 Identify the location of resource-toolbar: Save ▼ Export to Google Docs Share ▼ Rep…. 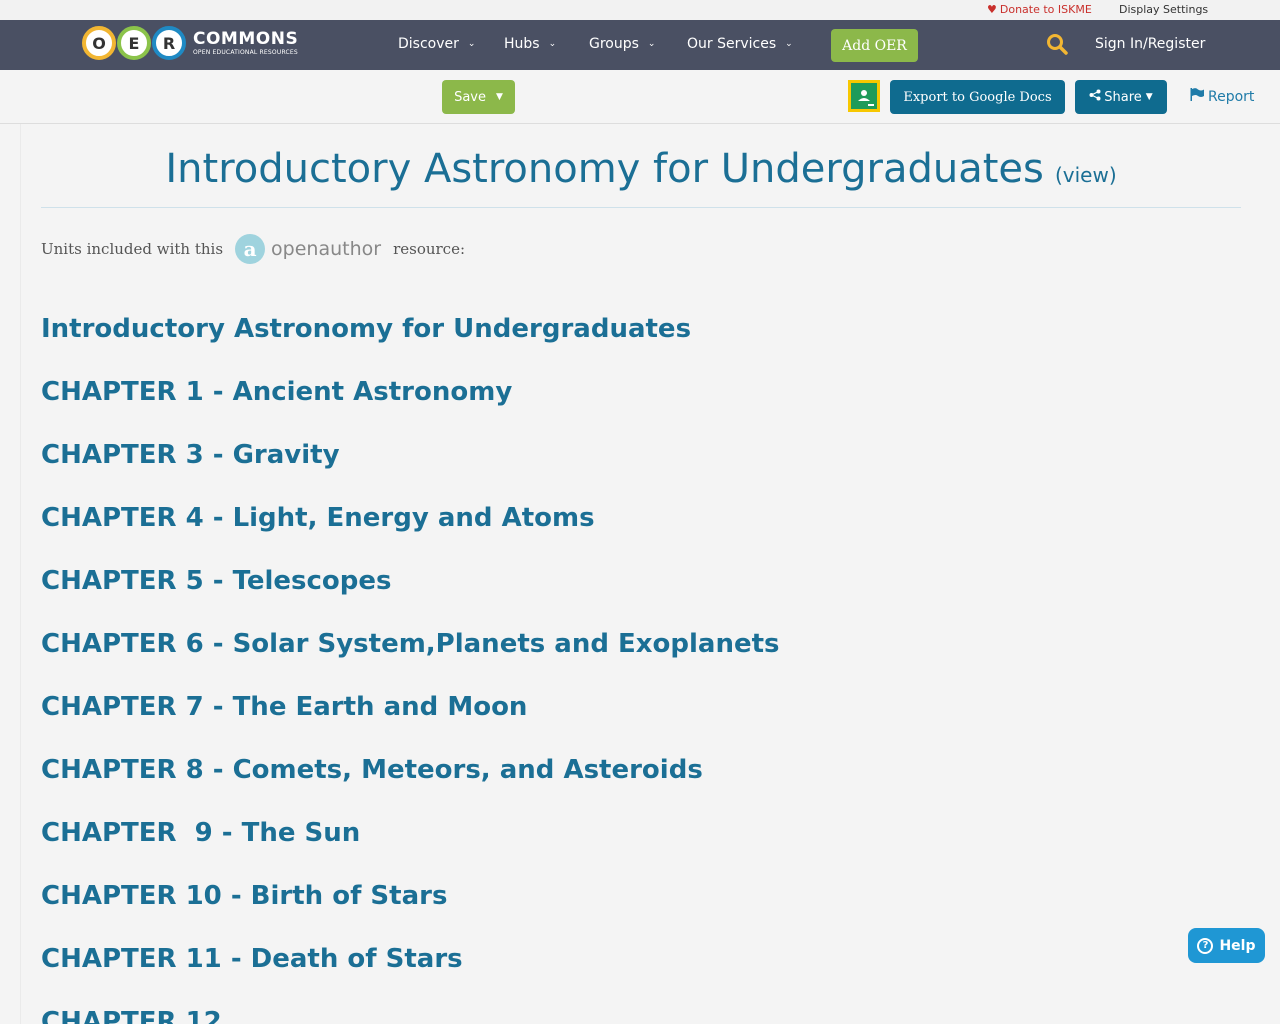
(640, 97).